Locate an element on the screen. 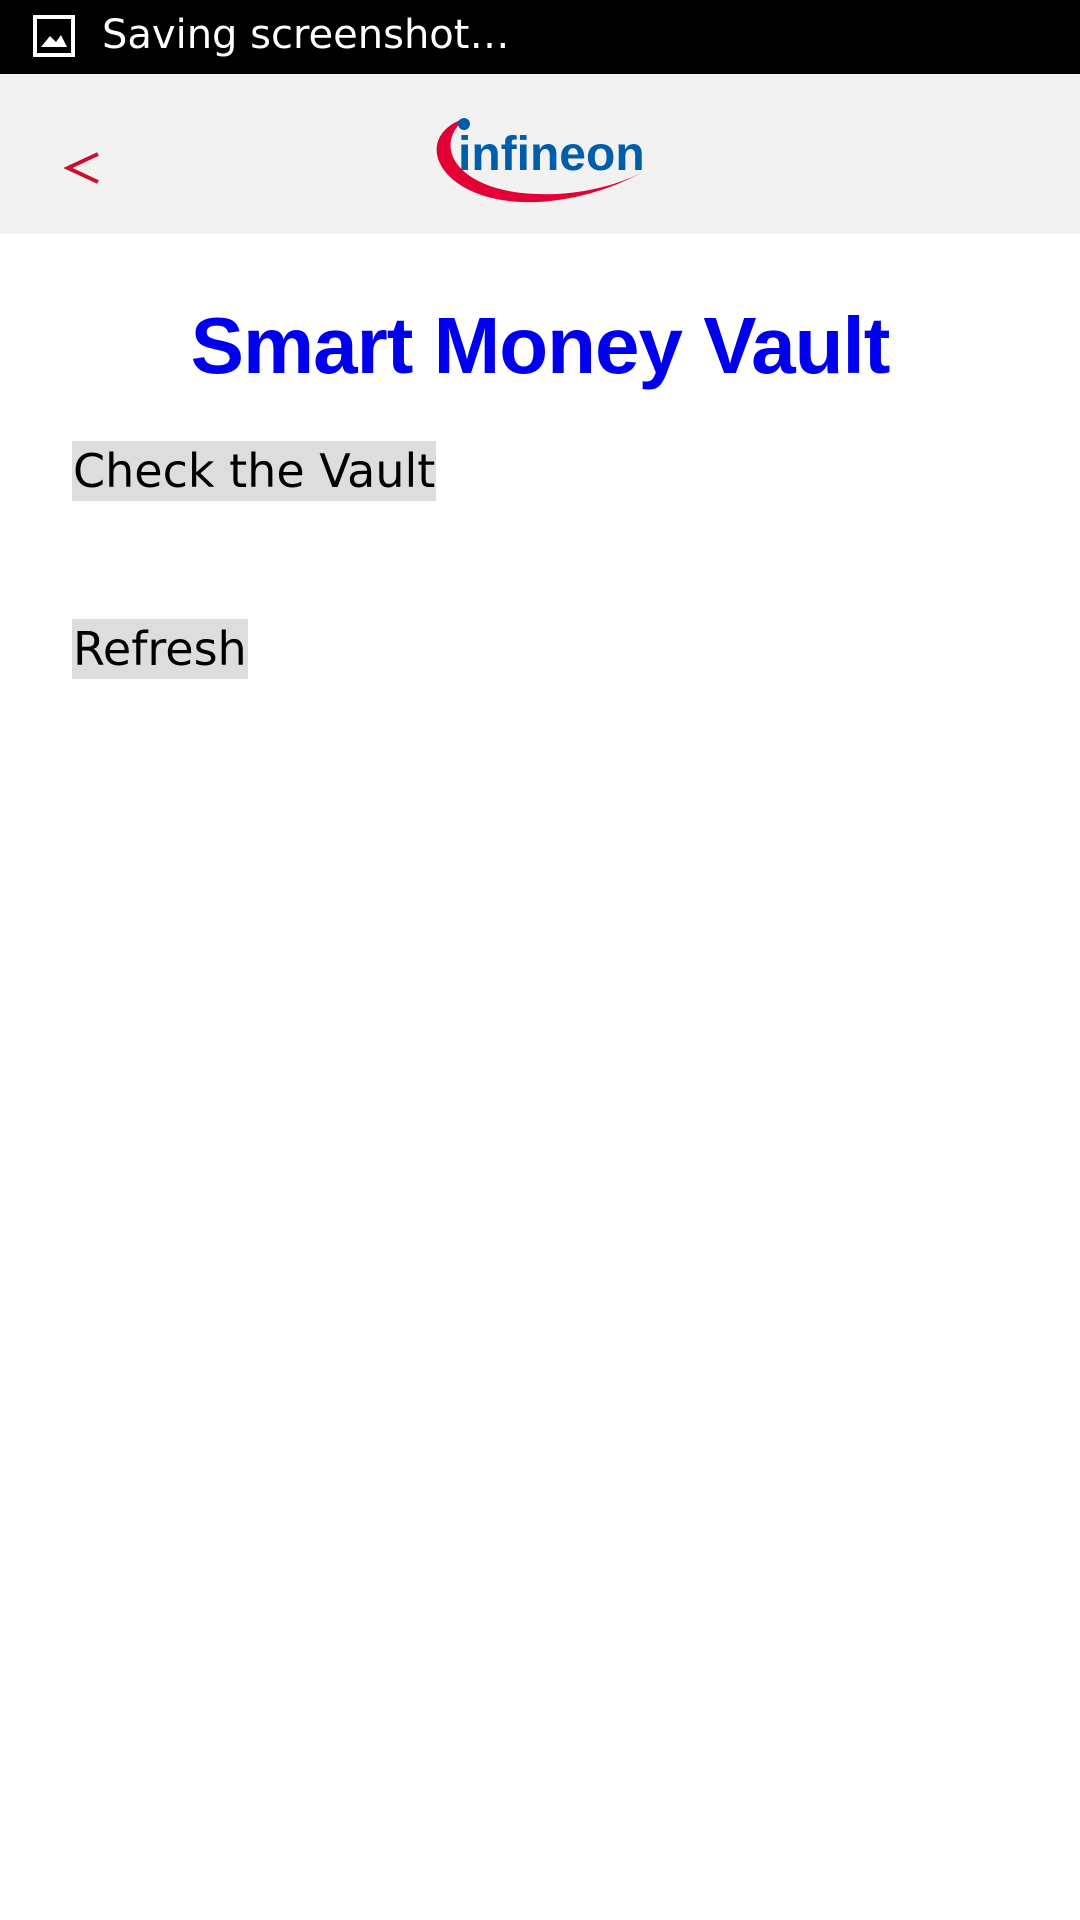 Image resolution: width=1080 pixels, height=1920 pixels. app-header: infineon is located at coordinates (540, 154).